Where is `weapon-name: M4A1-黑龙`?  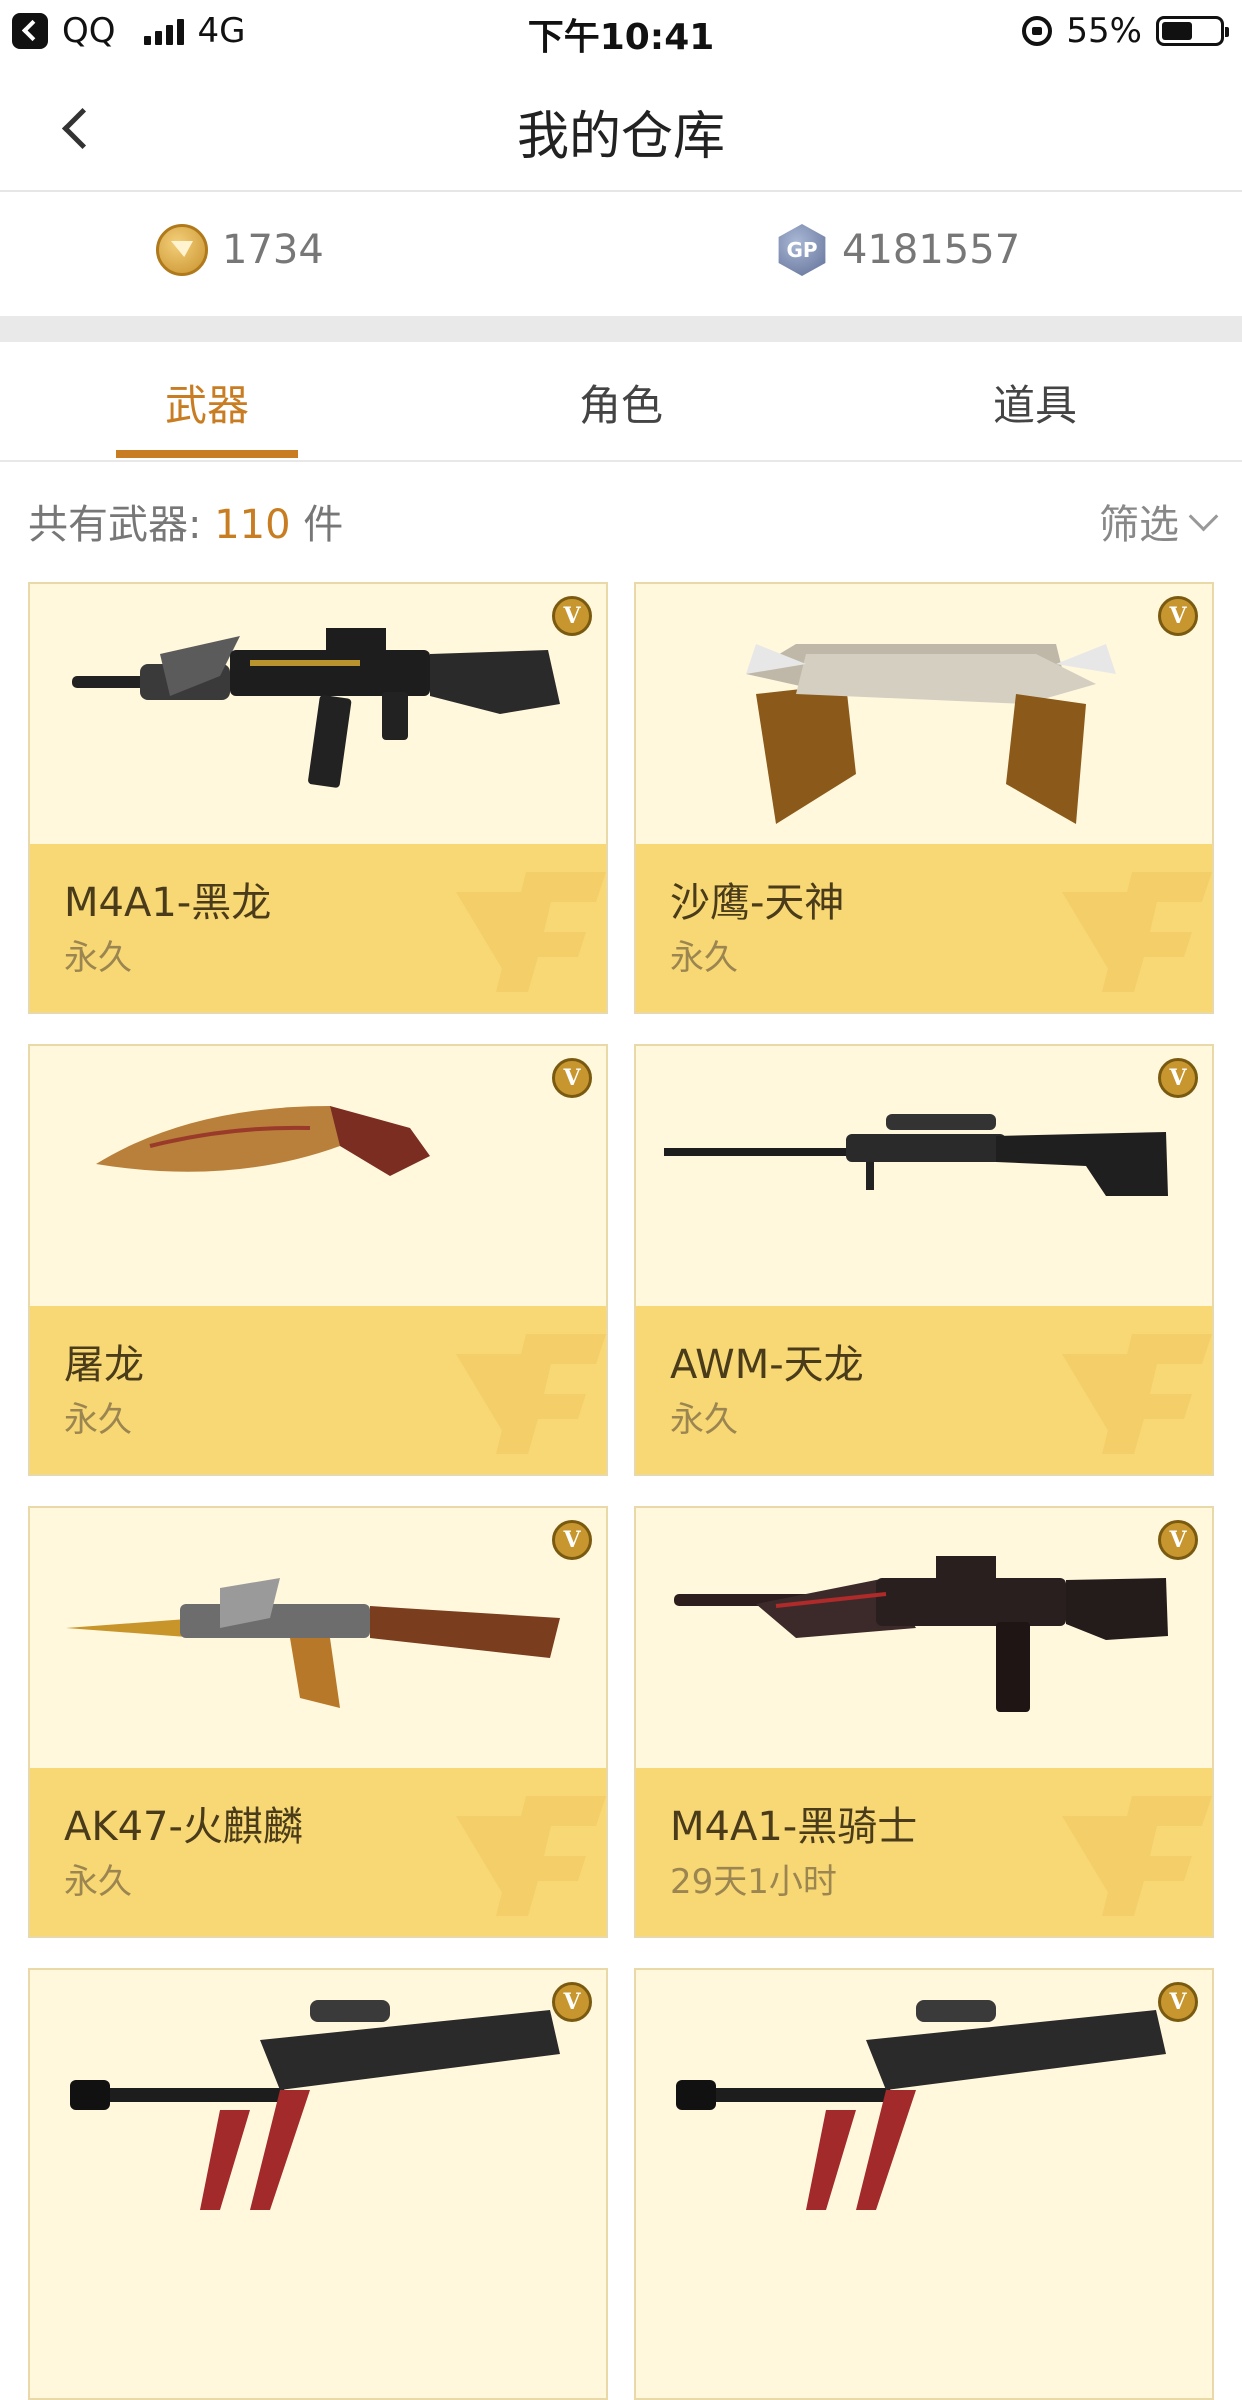
weapon-name: M4A1-黑龙 is located at coordinates (168, 903).